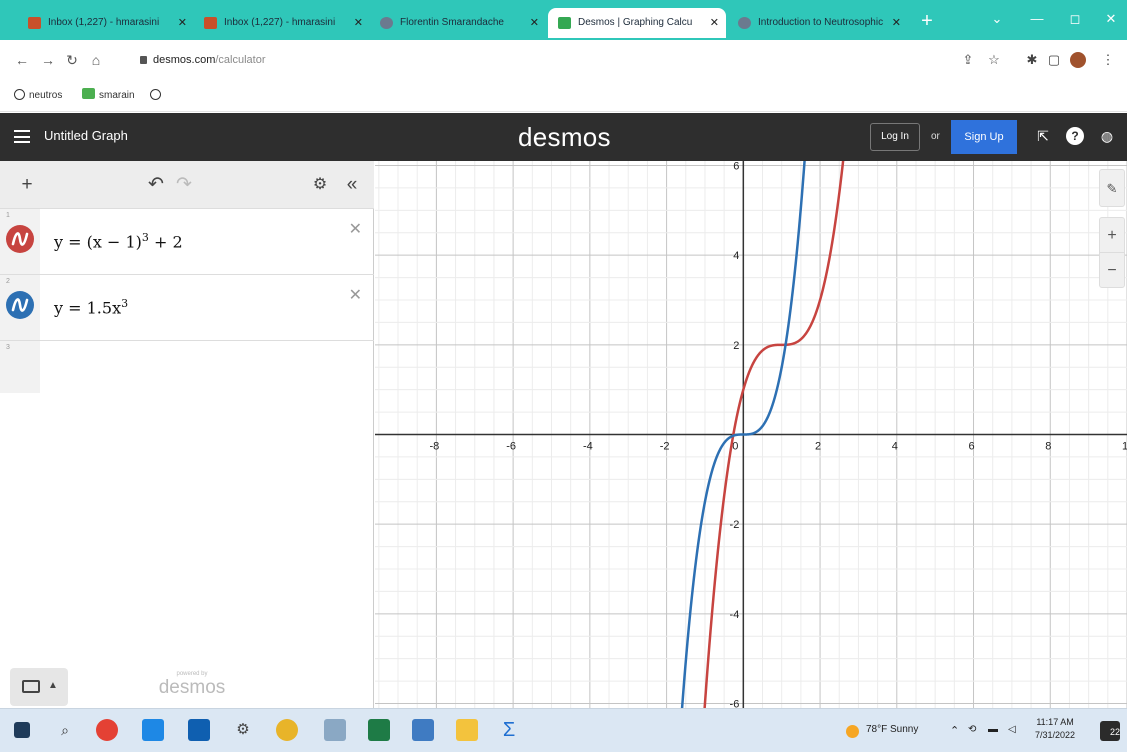  What do you see at coordinates (352, 185) in the screenshot?
I see `collapse-panel-chevrons-icon: «` at bounding box center [352, 185].